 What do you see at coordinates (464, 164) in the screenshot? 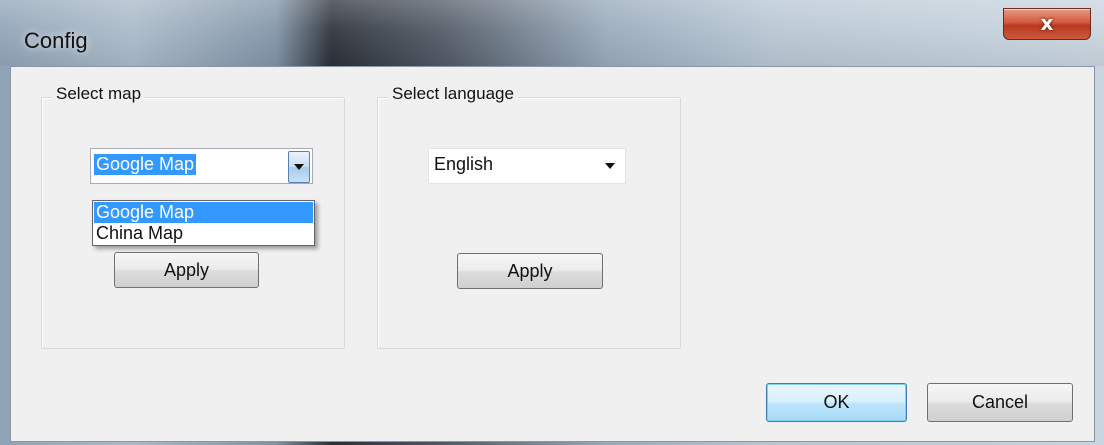
I see `language-select-value: English` at bounding box center [464, 164].